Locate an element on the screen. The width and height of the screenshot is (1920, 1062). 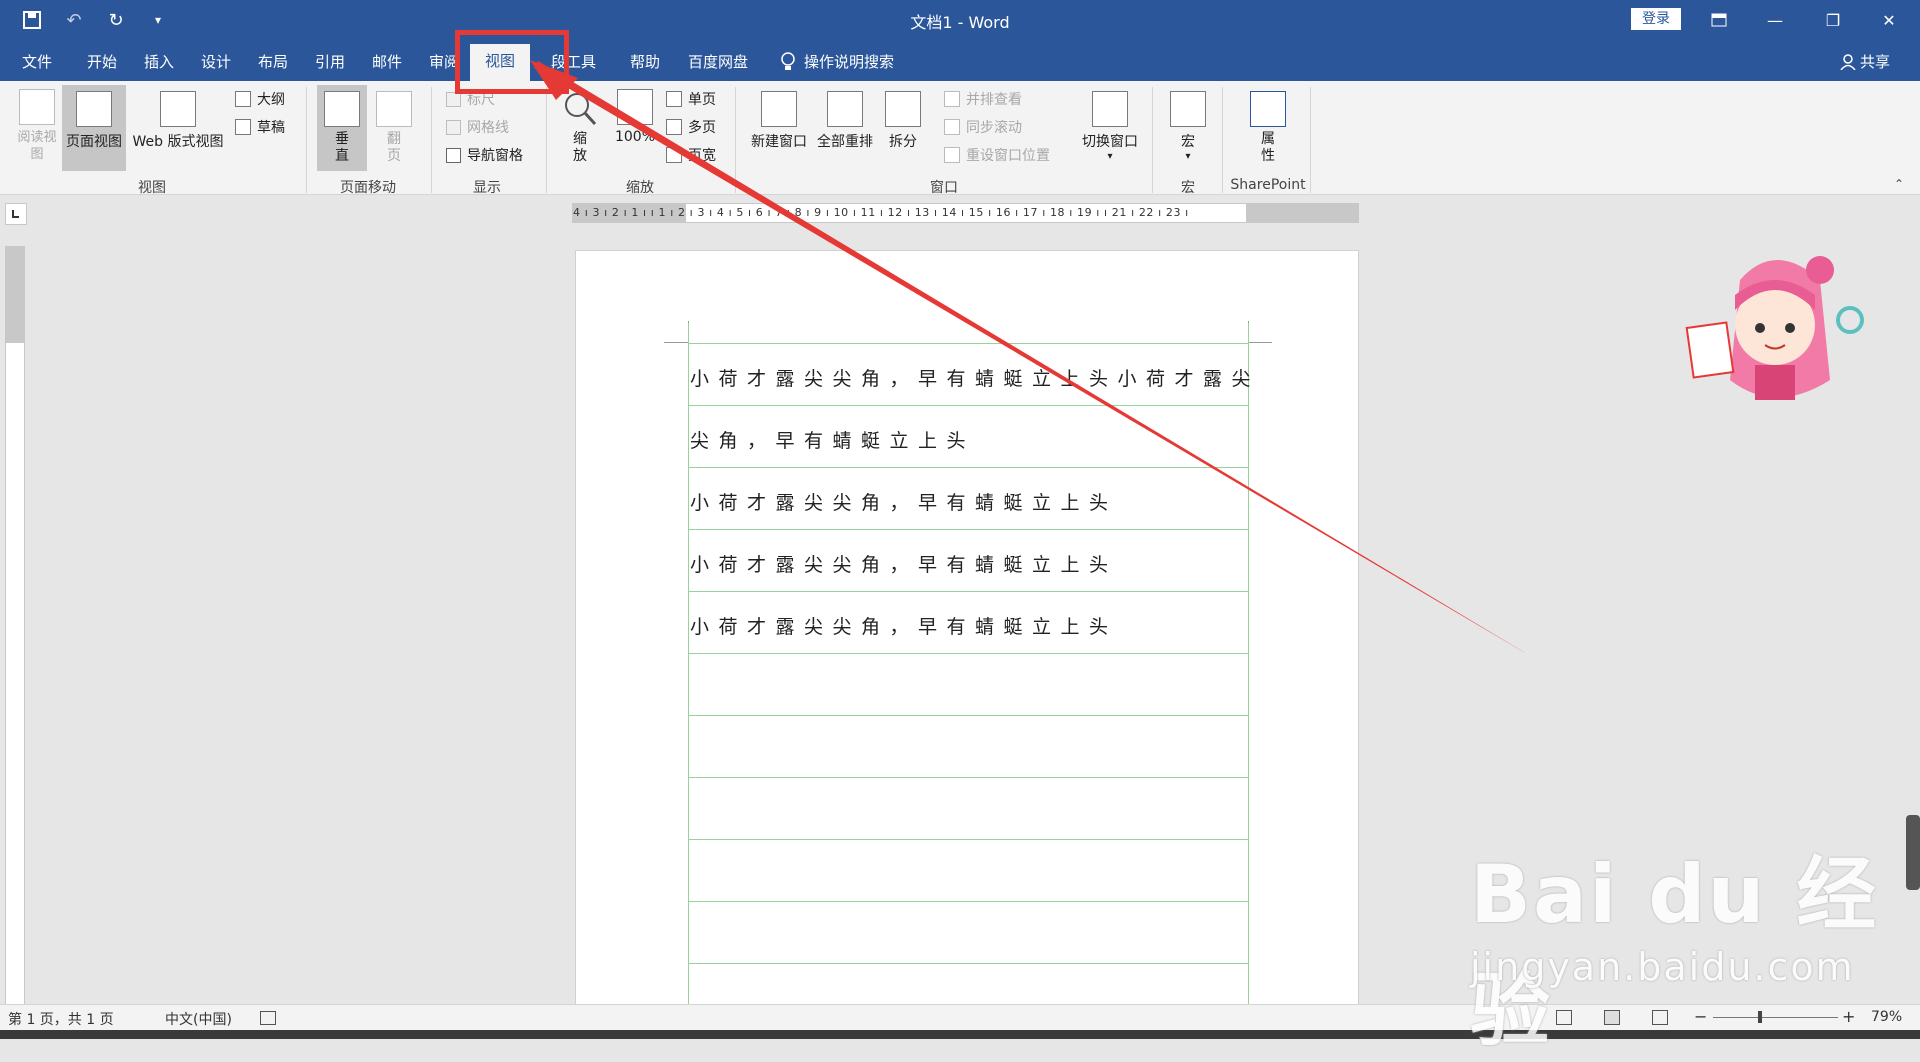
macro-recording-icon is located at coordinates (268, 1018).